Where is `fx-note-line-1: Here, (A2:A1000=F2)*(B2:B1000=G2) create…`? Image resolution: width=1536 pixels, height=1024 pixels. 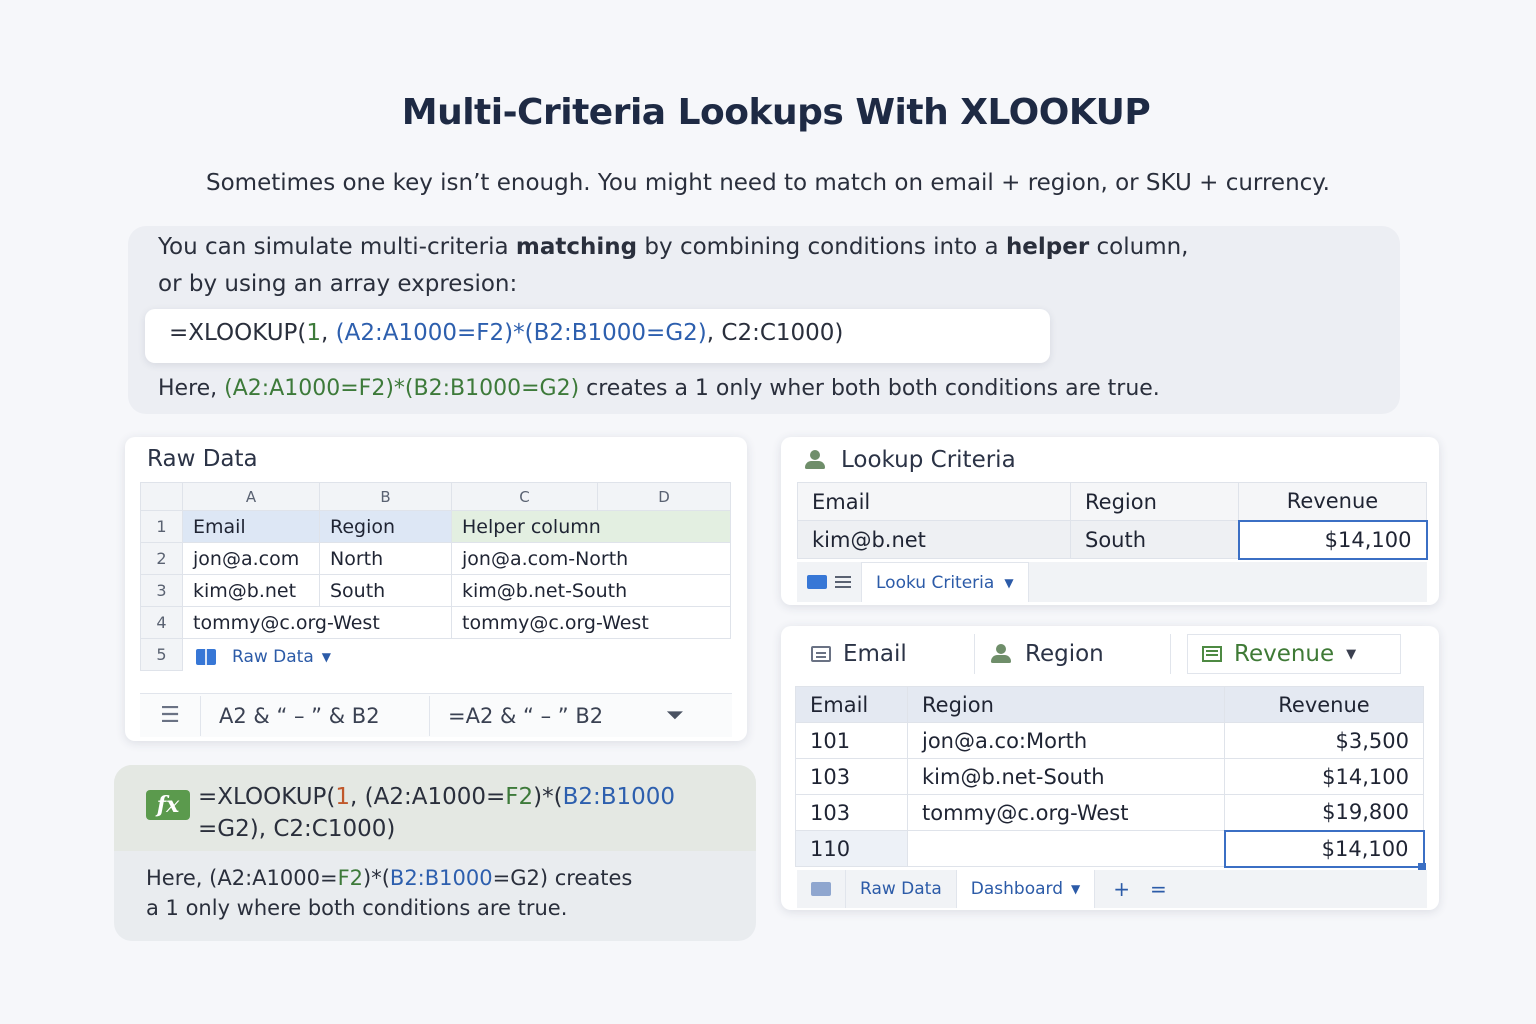
fx-note-line-1: Here, (A2:A1000=F2)*(B2:B1000=G2) create… is located at coordinates (389, 878).